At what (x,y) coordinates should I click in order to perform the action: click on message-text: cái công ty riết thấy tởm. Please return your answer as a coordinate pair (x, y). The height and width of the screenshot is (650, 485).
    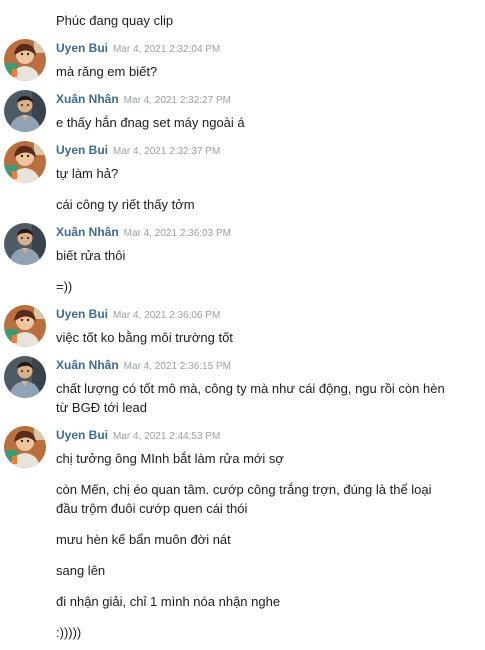
    Looking at the image, I should click on (125, 204).